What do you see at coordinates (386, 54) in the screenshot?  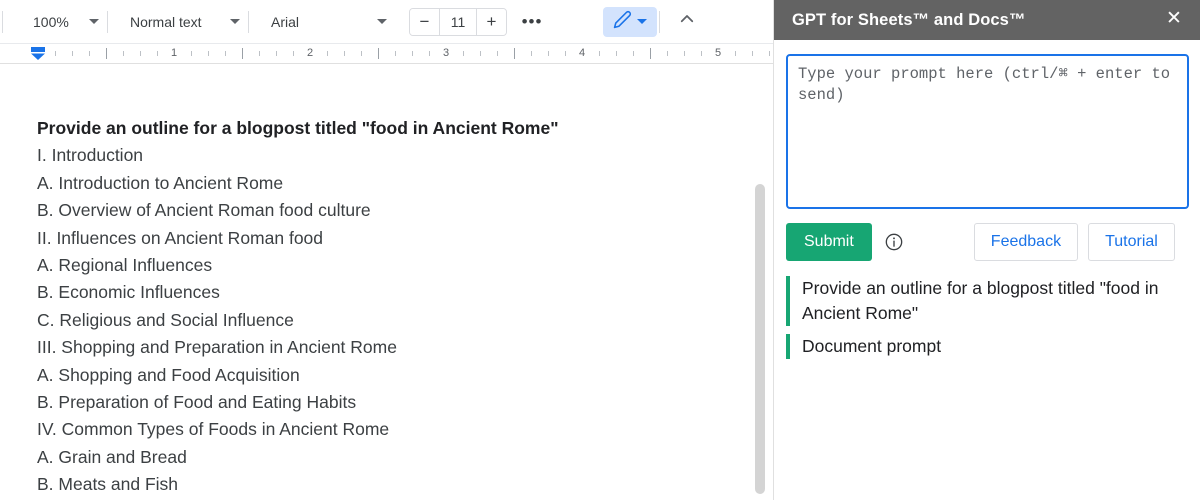 I see `document-ruler: 1 2 3 4 5` at bounding box center [386, 54].